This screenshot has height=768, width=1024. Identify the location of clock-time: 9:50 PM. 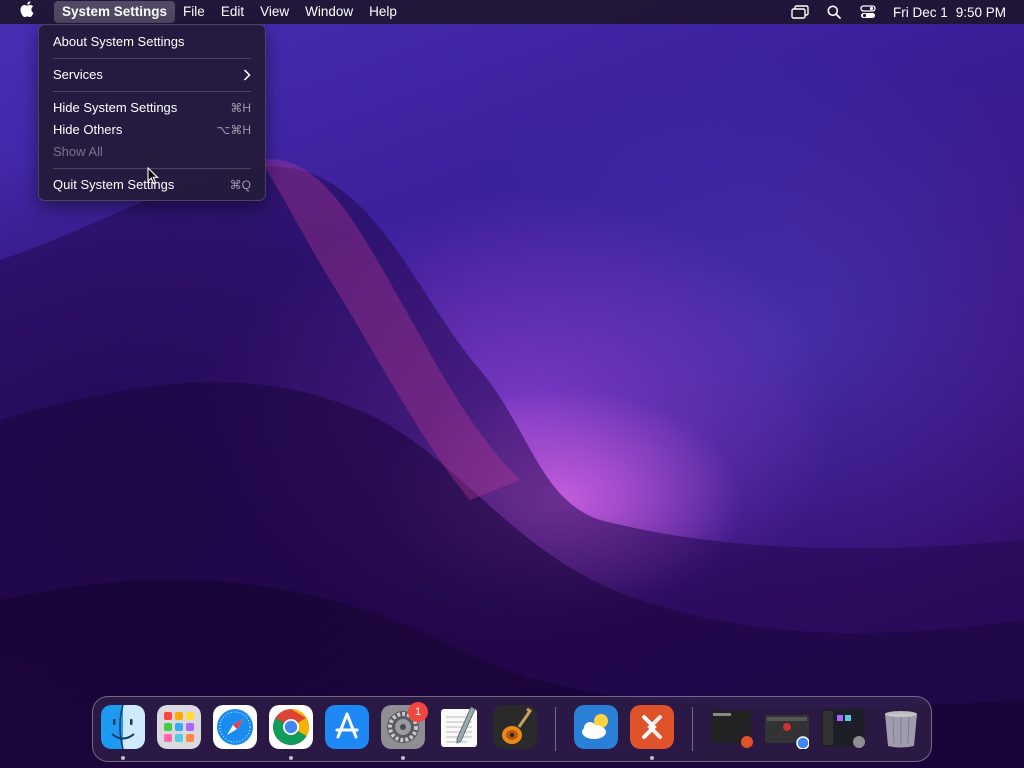
(980, 12).